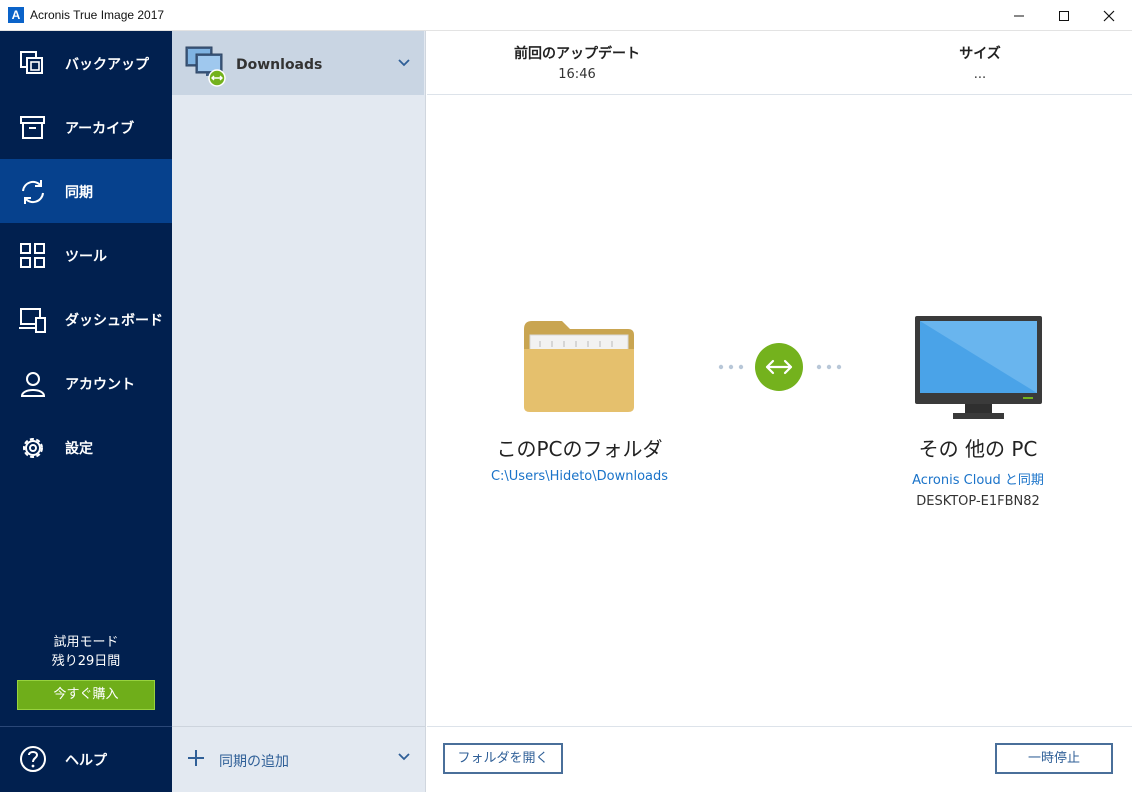 The width and height of the screenshot is (1132, 792). What do you see at coordinates (978, 478) in the screenshot?
I see `acronis-cloud-link: Acronis Cloud と同期` at bounding box center [978, 478].